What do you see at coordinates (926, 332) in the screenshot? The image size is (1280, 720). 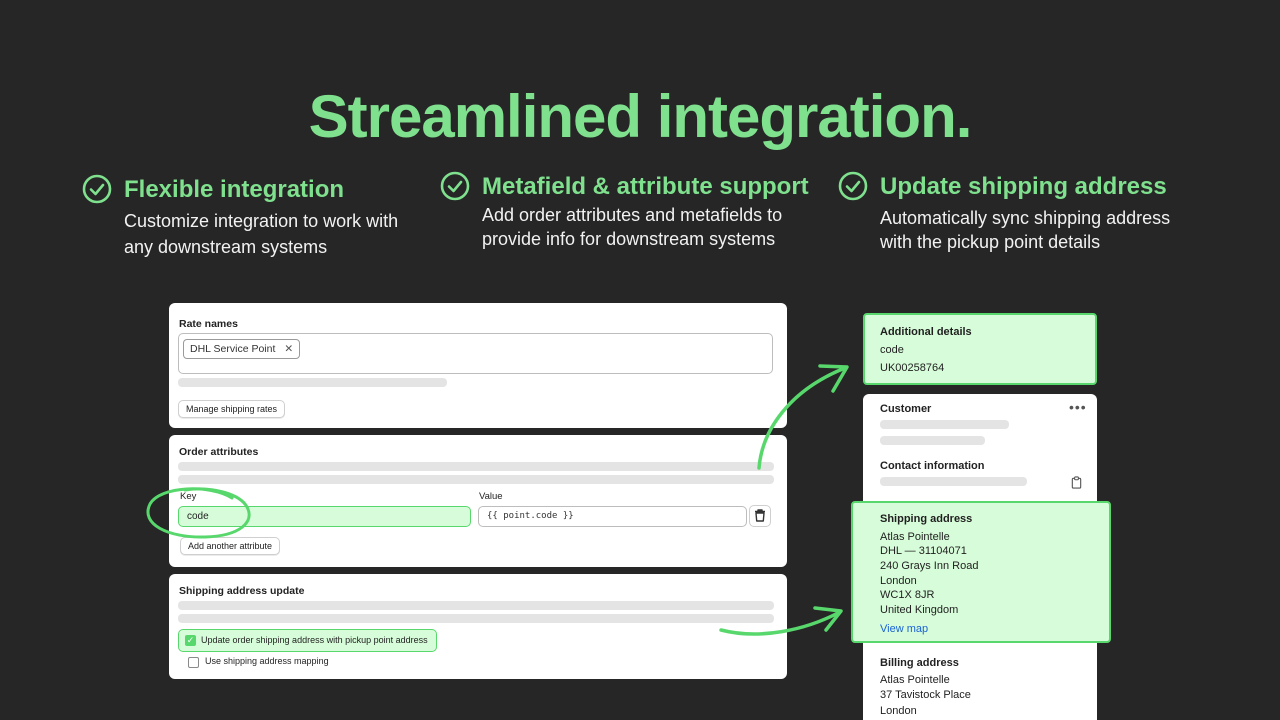 I see `additional-details-title: Additional details` at bounding box center [926, 332].